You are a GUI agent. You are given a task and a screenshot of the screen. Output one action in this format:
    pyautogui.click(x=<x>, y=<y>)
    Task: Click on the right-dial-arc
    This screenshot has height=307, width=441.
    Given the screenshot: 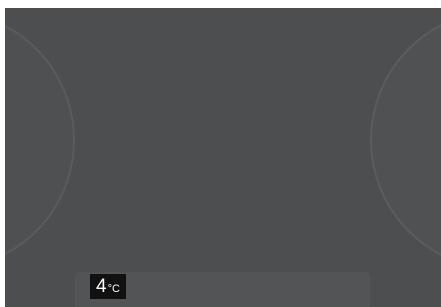 What is the action you would take?
    pyautogui.click(x=405, y=140)
    